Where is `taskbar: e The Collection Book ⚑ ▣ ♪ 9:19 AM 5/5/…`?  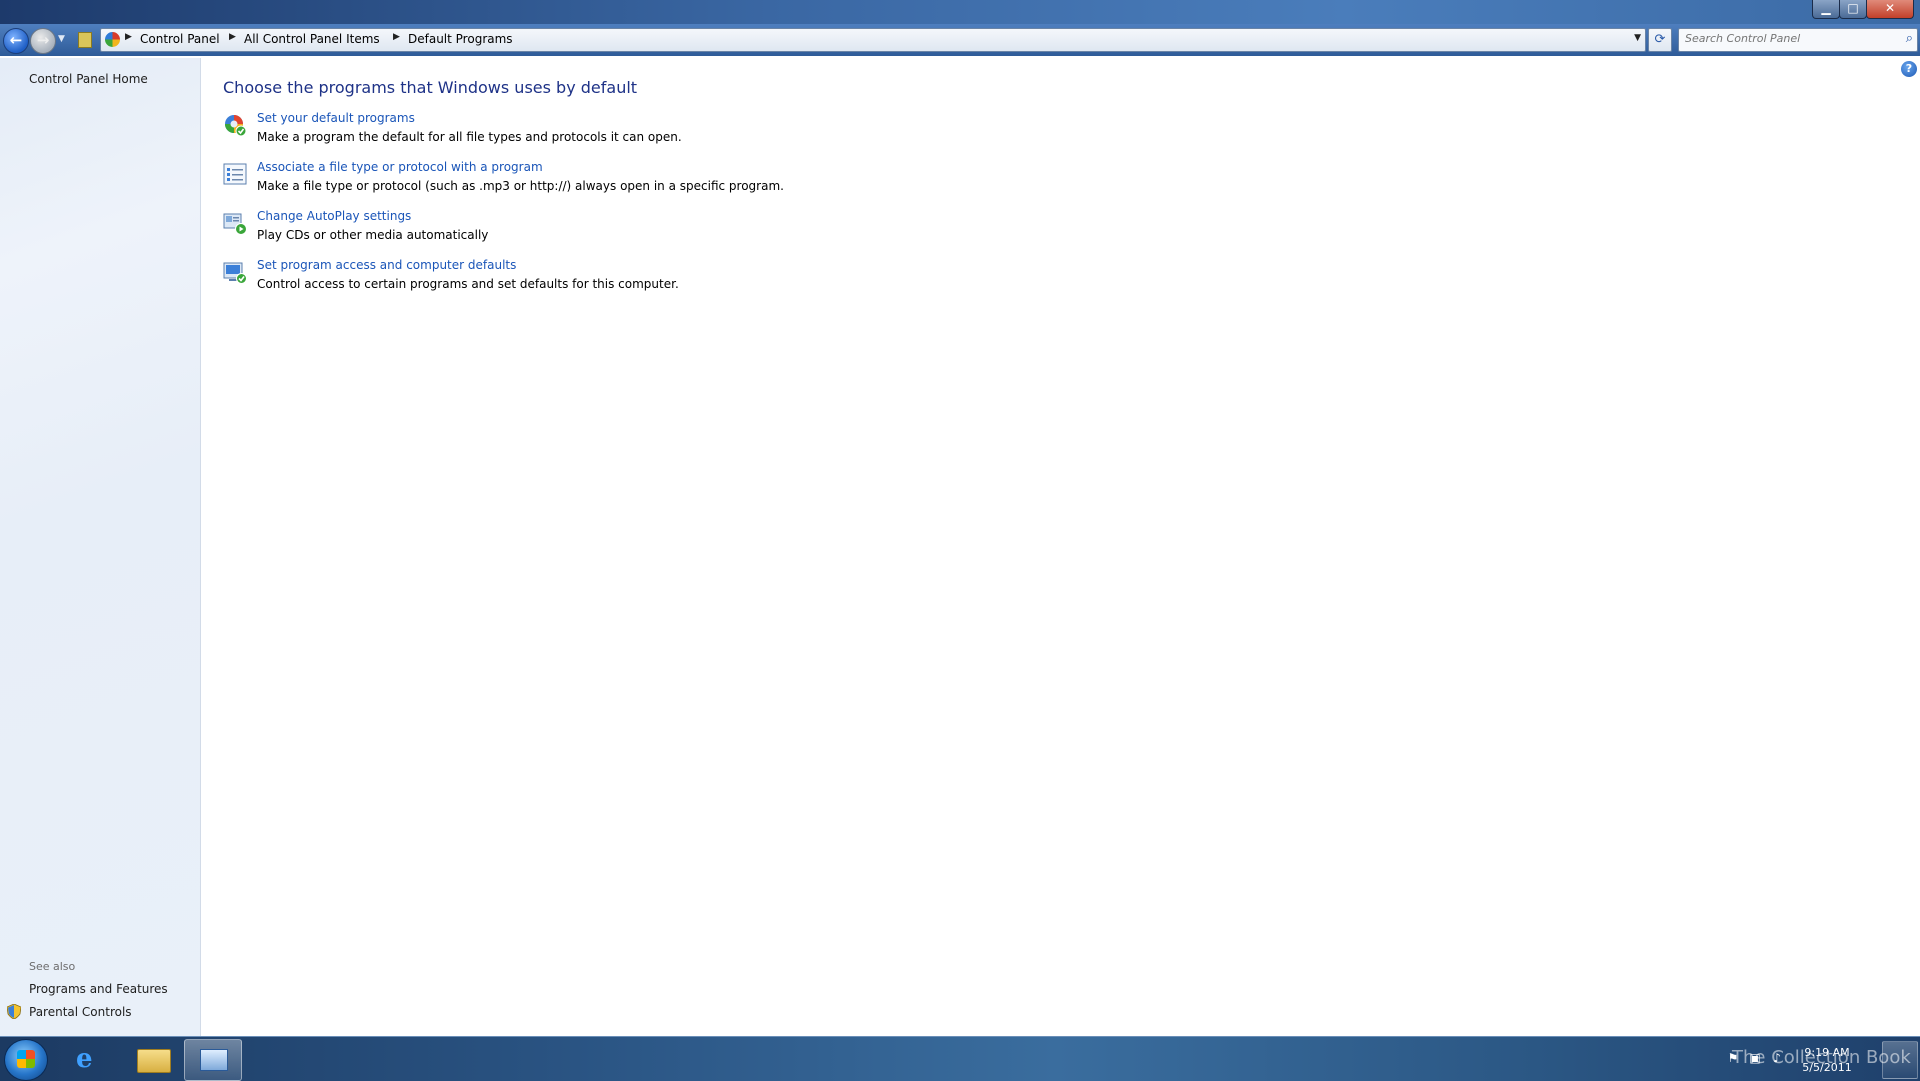 taskbar: e The Collection Book ⚑ ▣ ♪ 9:19 AM 5/5/… is located at coordinates (960, 1058).